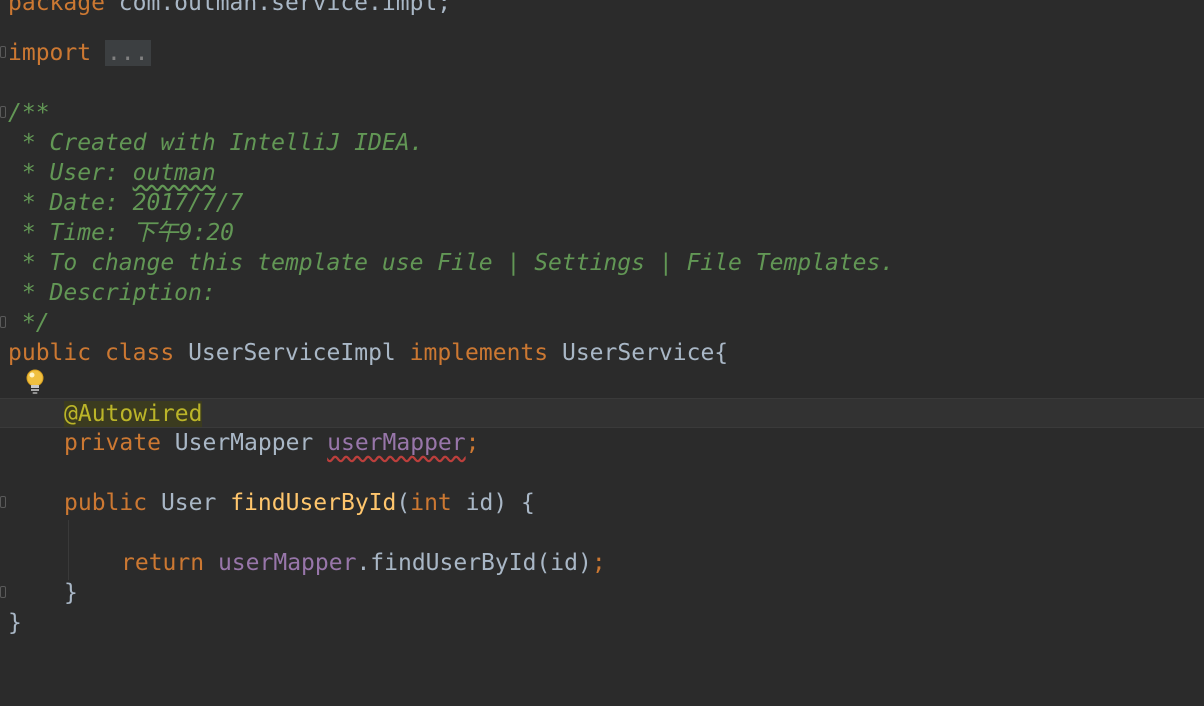 The height and width of the screenshot is (706, 1204). What do you see at coordinates (403, 503) in the screenshot?
I see `paren-open: (` at bounding box center [403, 503].